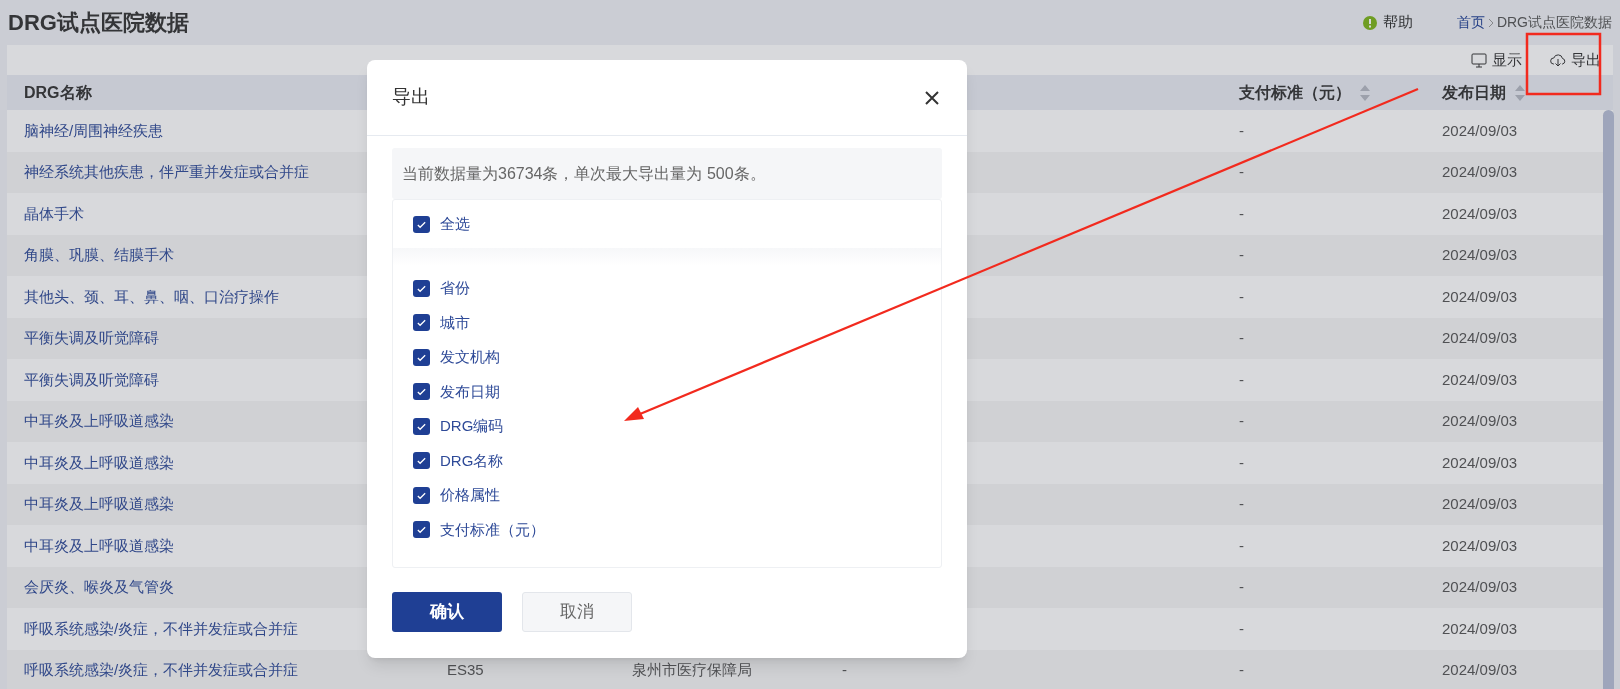  What do you see at coordinates (667, 224) in the screenshot?
I see `select-all-option: 全选` at bounding box center [667, 224].